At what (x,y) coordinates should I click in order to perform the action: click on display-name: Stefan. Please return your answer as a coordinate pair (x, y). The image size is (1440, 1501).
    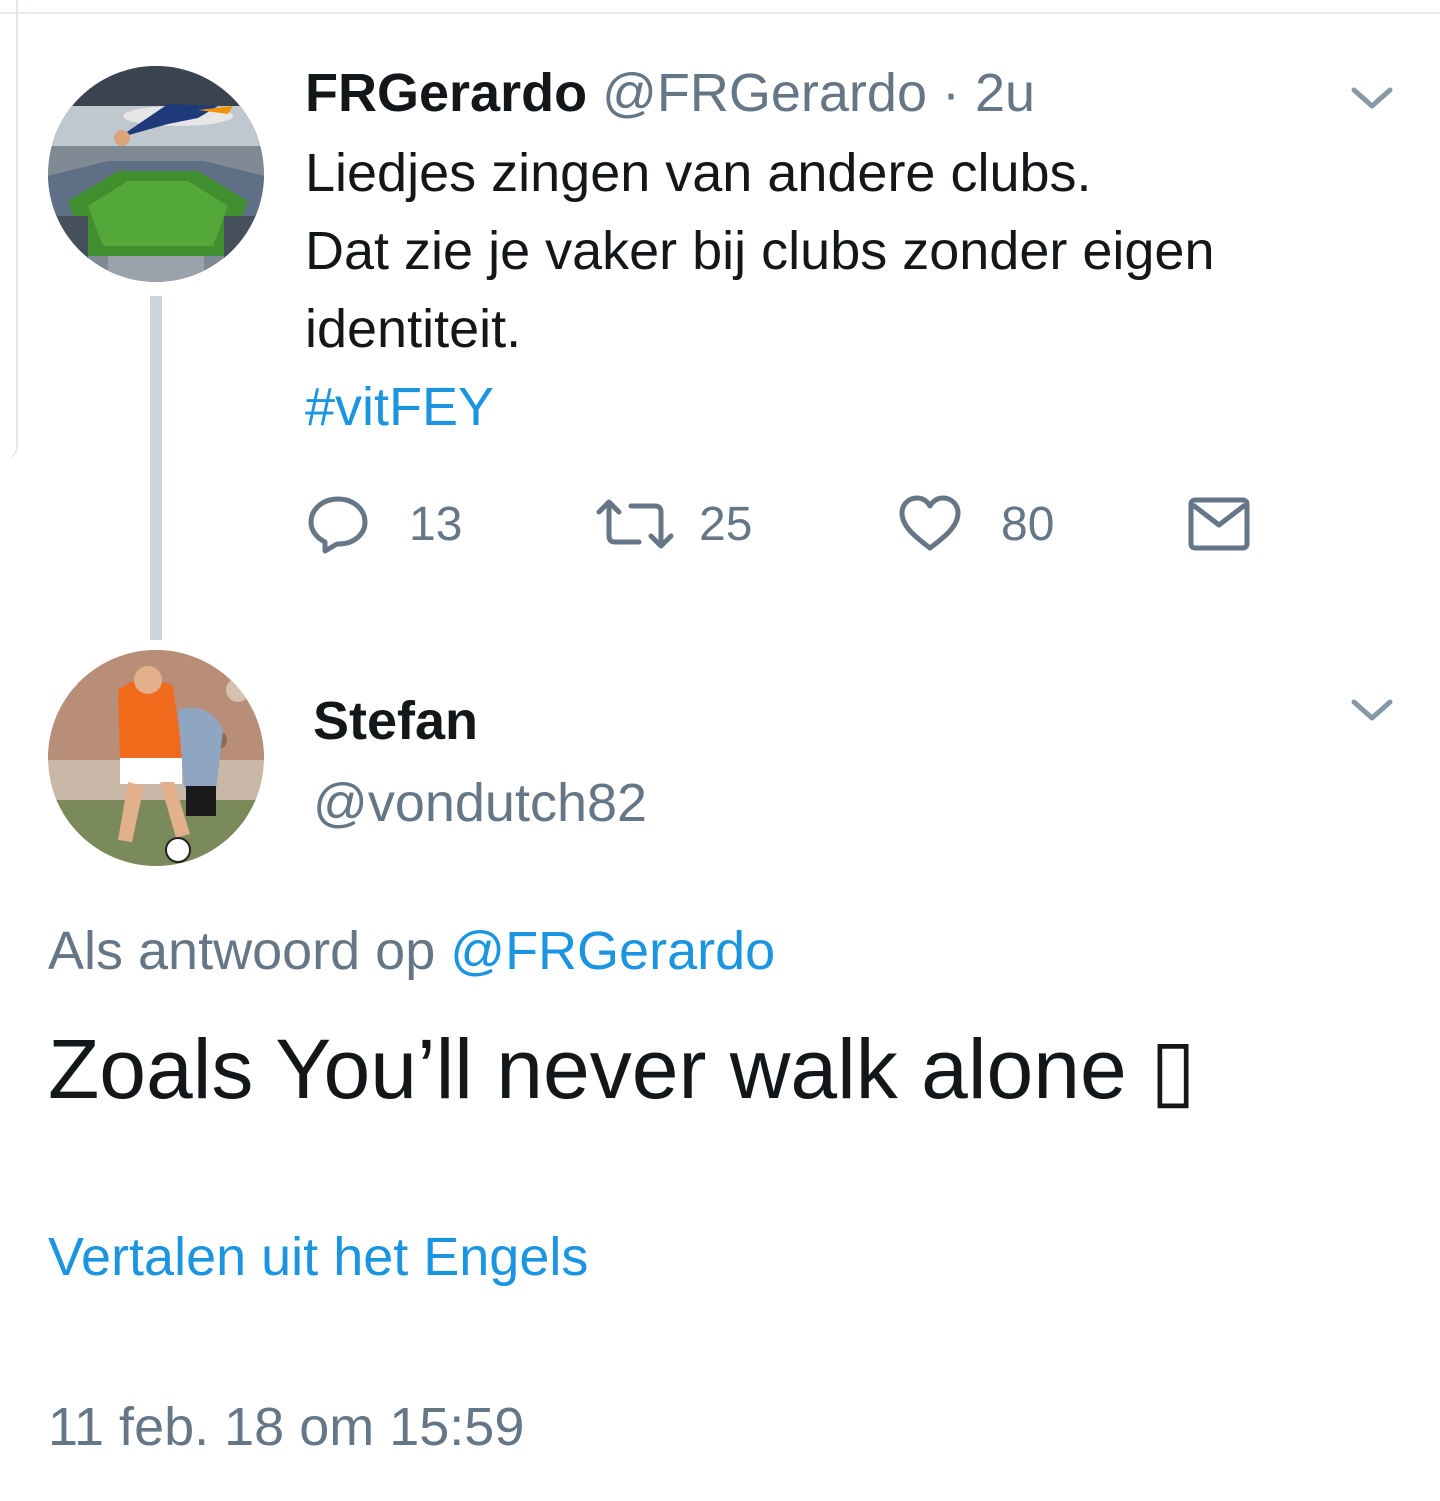
    Looking at the image, I should click on (395, 721).